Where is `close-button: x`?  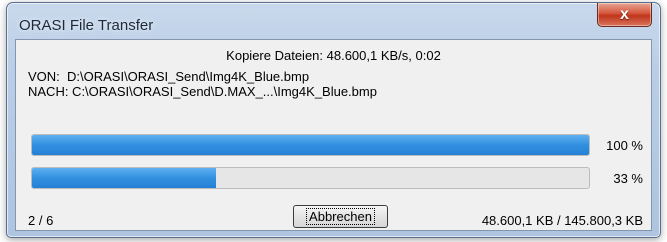
close-button: x is located at coordinates (624, 15).